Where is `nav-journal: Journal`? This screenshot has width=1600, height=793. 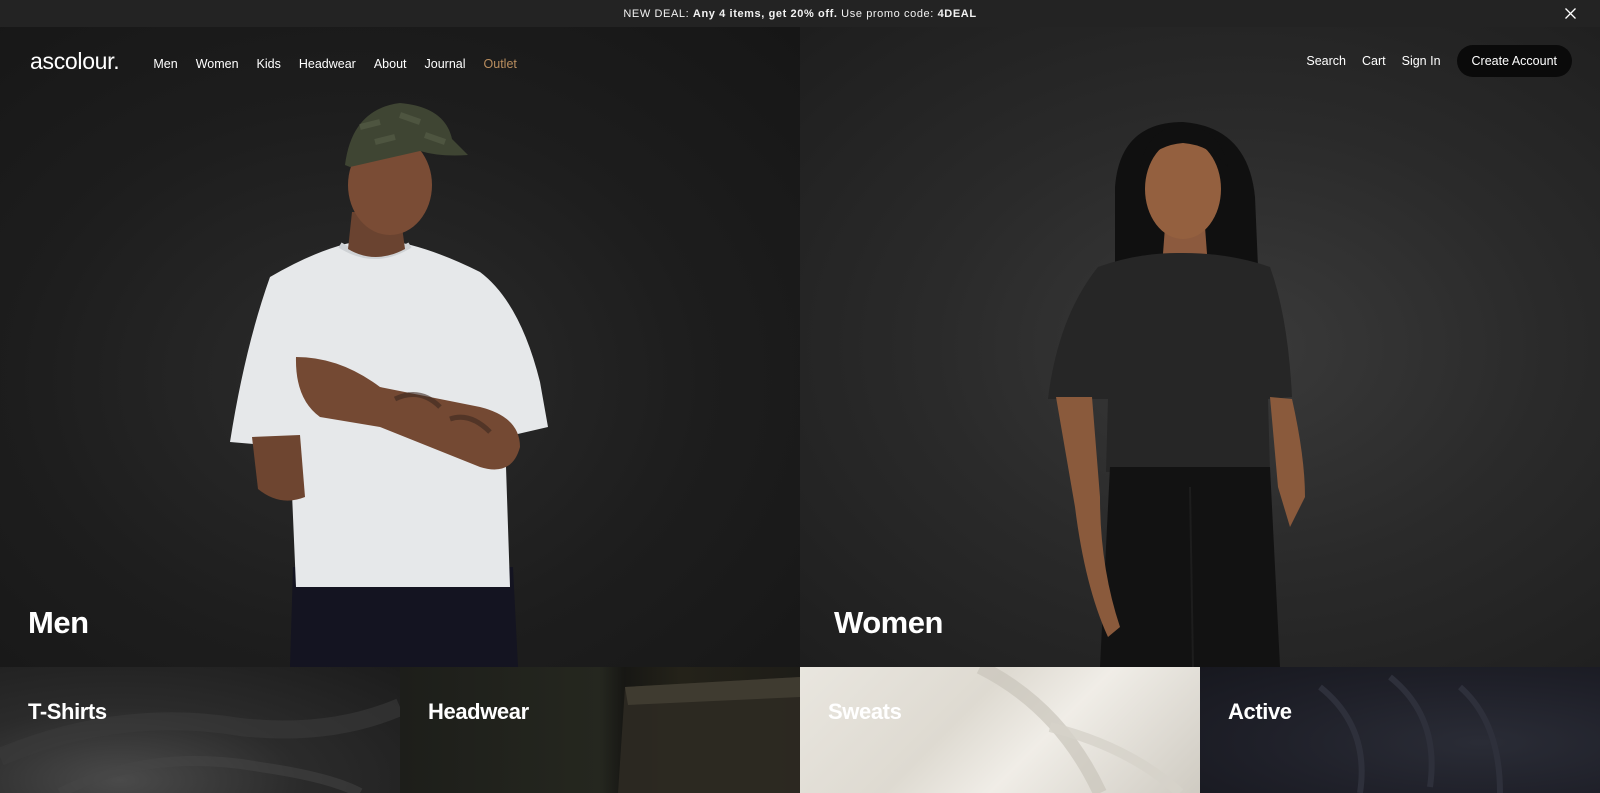 nav-journal: Journal is located at coordinates (445, 64).